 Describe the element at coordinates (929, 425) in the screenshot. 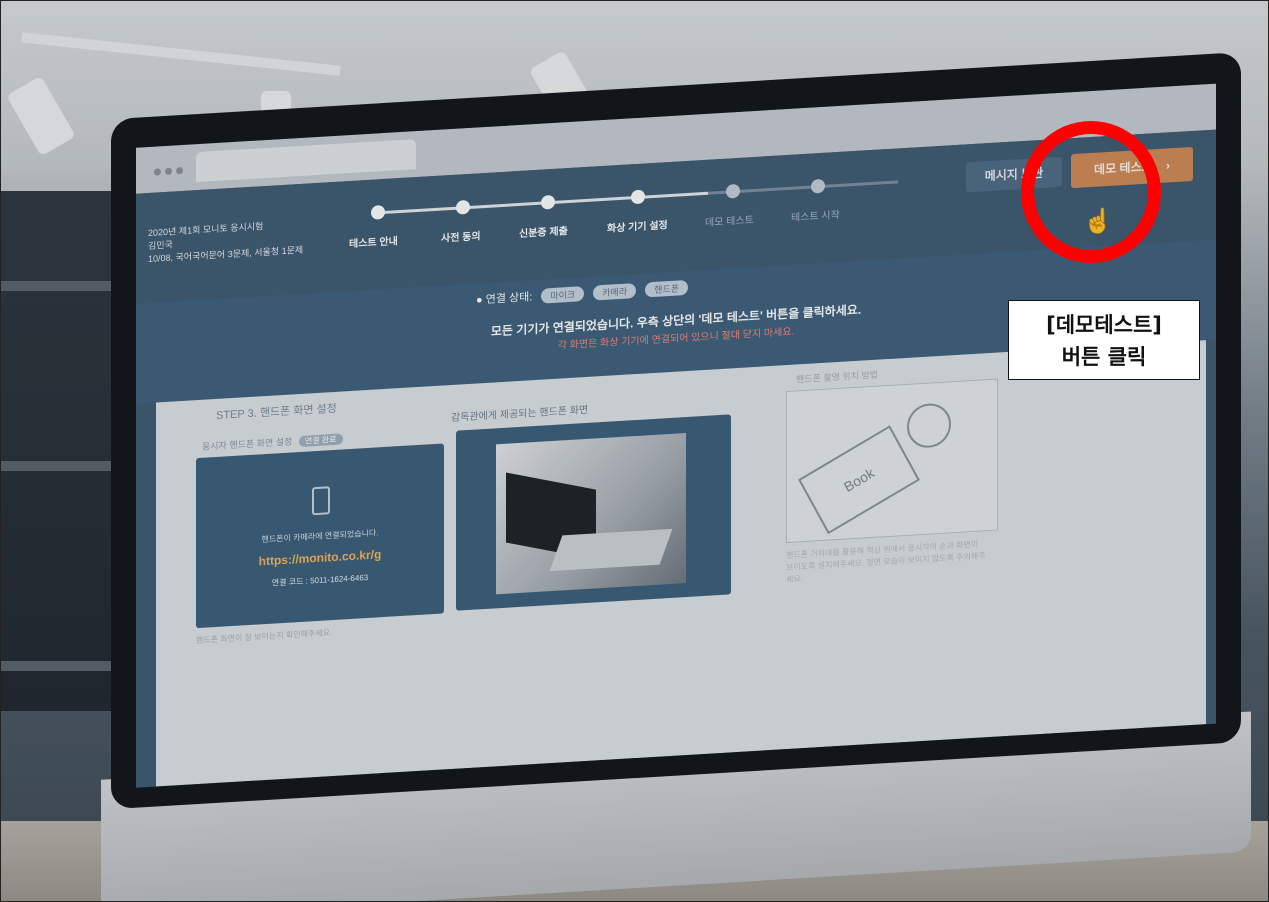

I see `person-illustration` at that location.